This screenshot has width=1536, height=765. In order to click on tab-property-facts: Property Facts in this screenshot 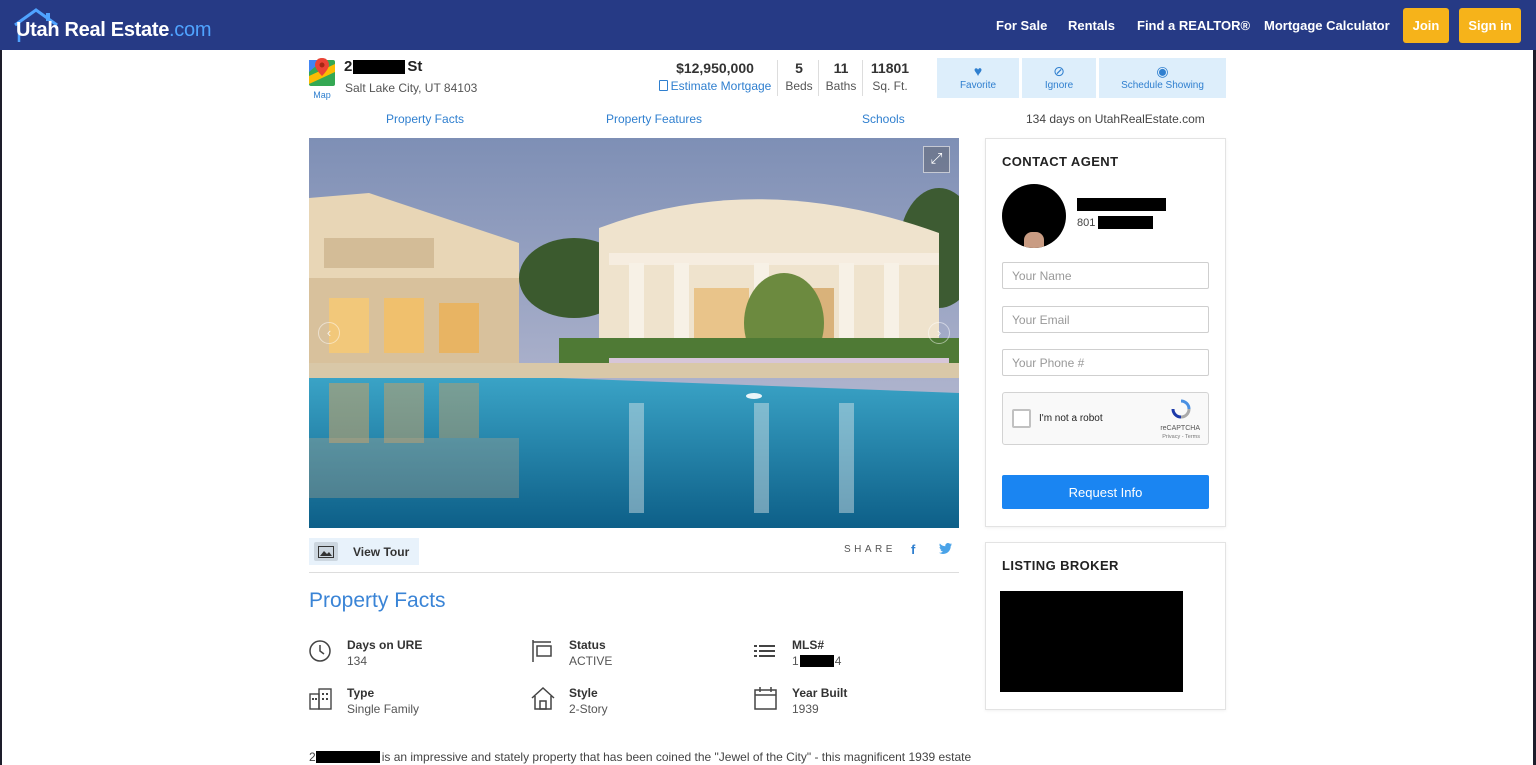, I will do `click(425, 119)`.